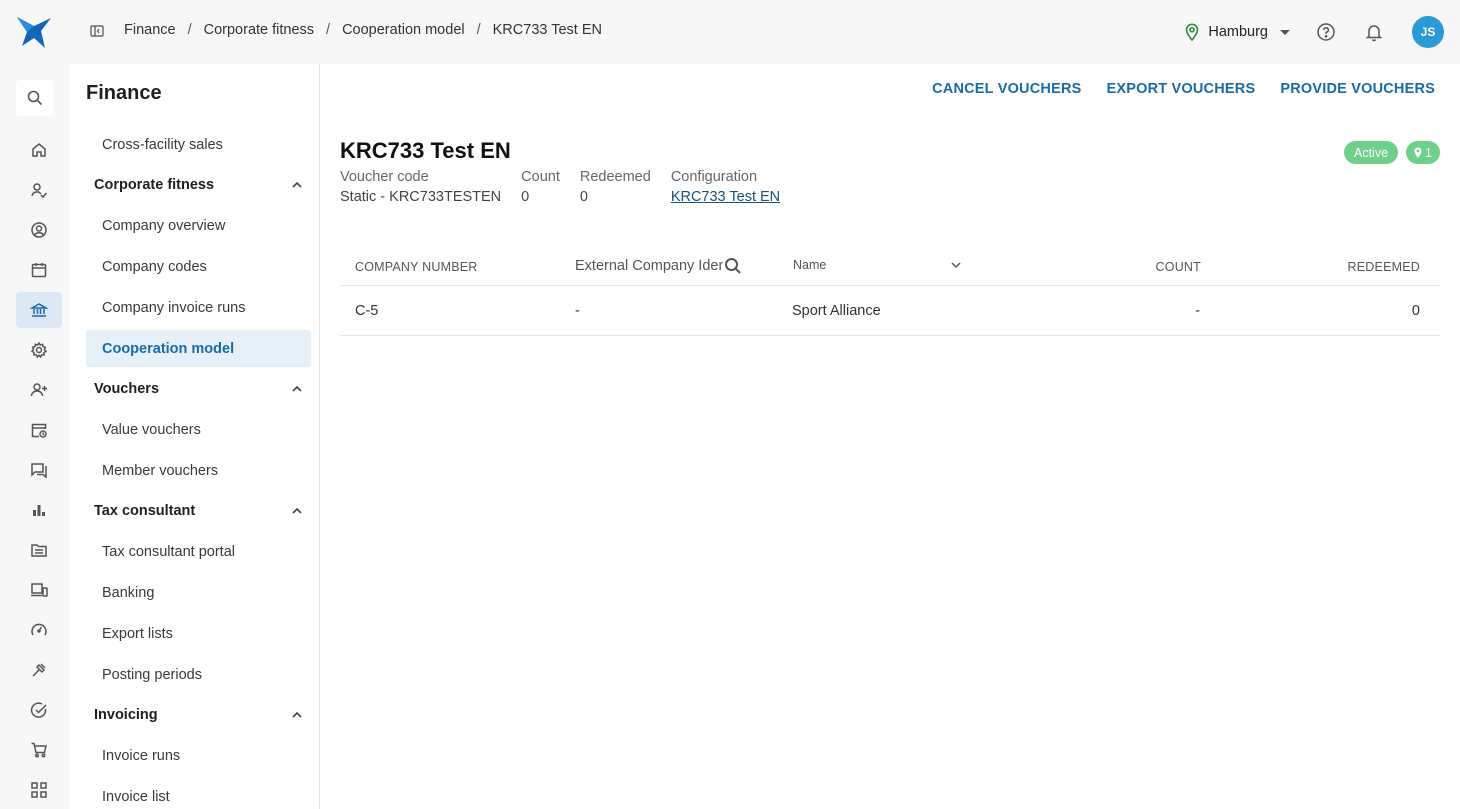 The height and width of the screenshot is (809, 1460). What do you see at coordinates (810, 265) in the screenshot?
I see `col-name: Name` at bounding box center [810, 265].